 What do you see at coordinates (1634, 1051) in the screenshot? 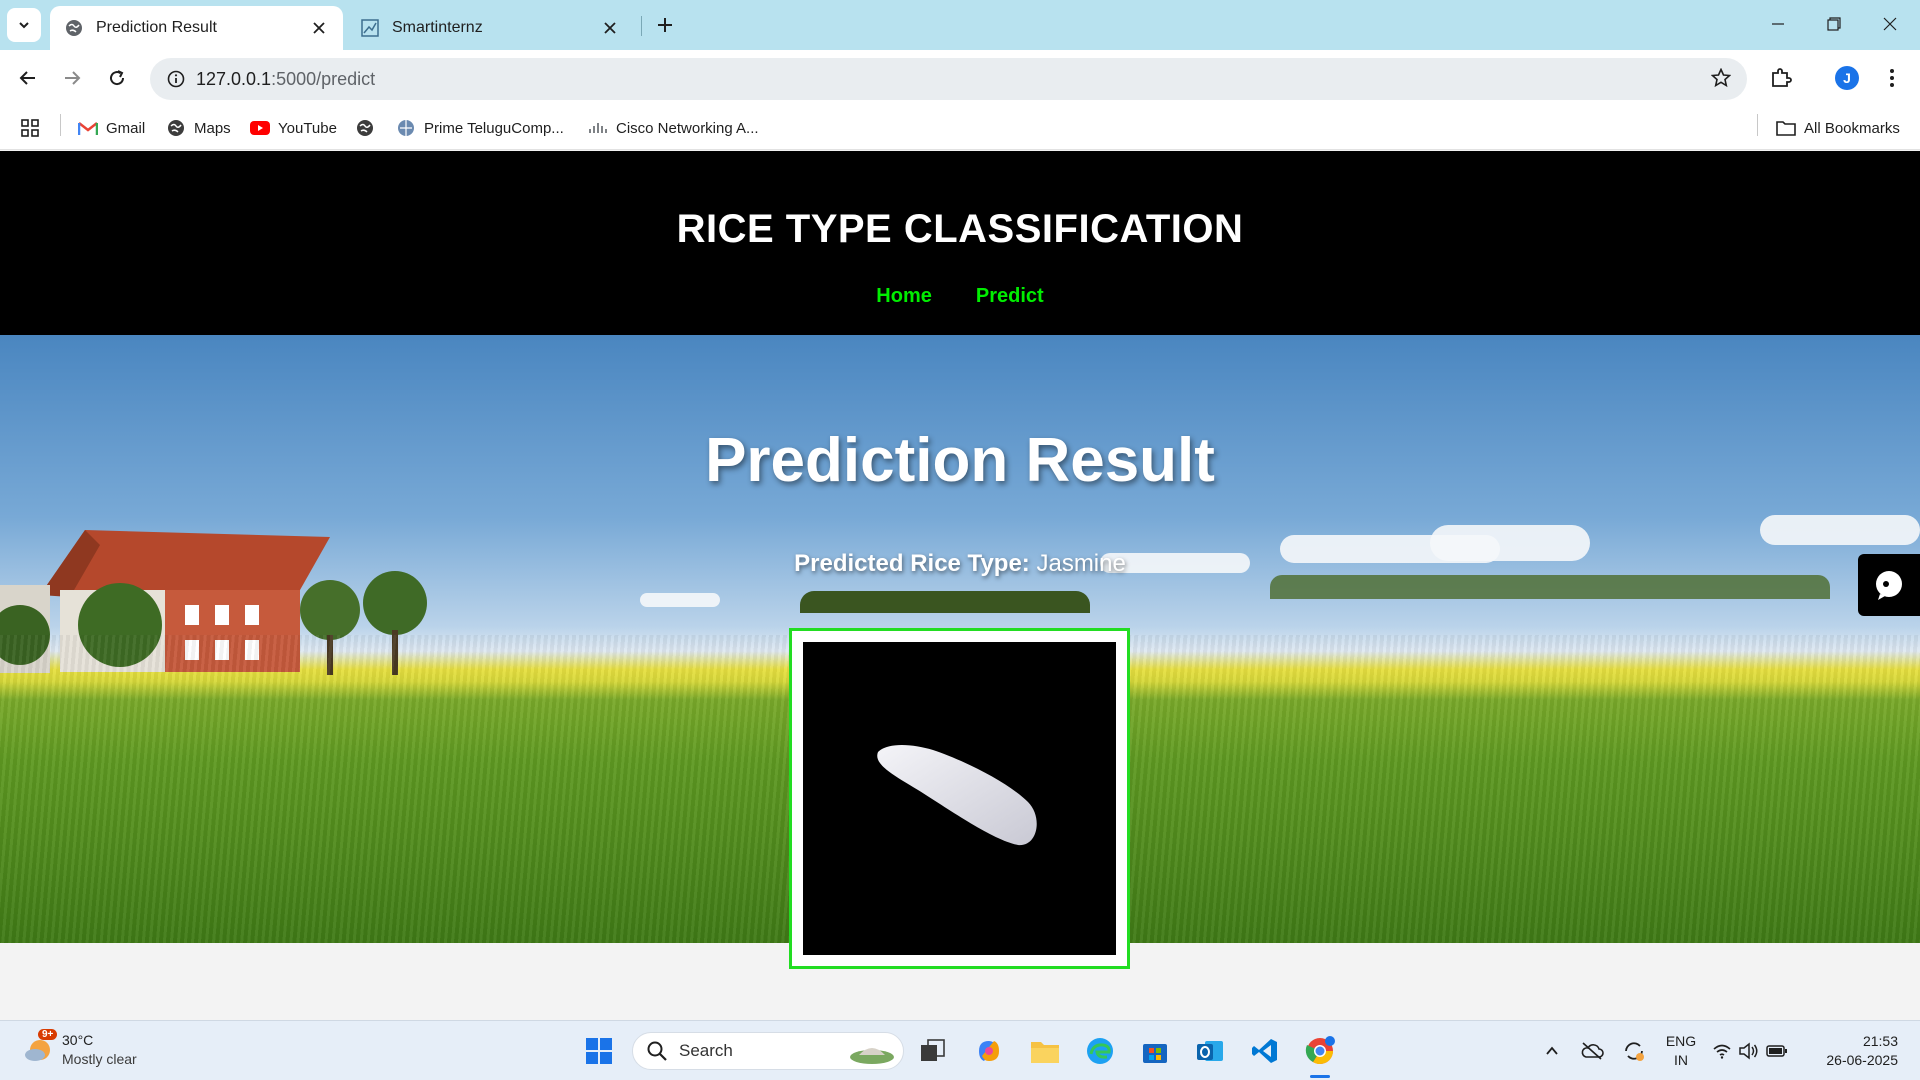
I see `sync-button` at bounding box center [1634, 1051].